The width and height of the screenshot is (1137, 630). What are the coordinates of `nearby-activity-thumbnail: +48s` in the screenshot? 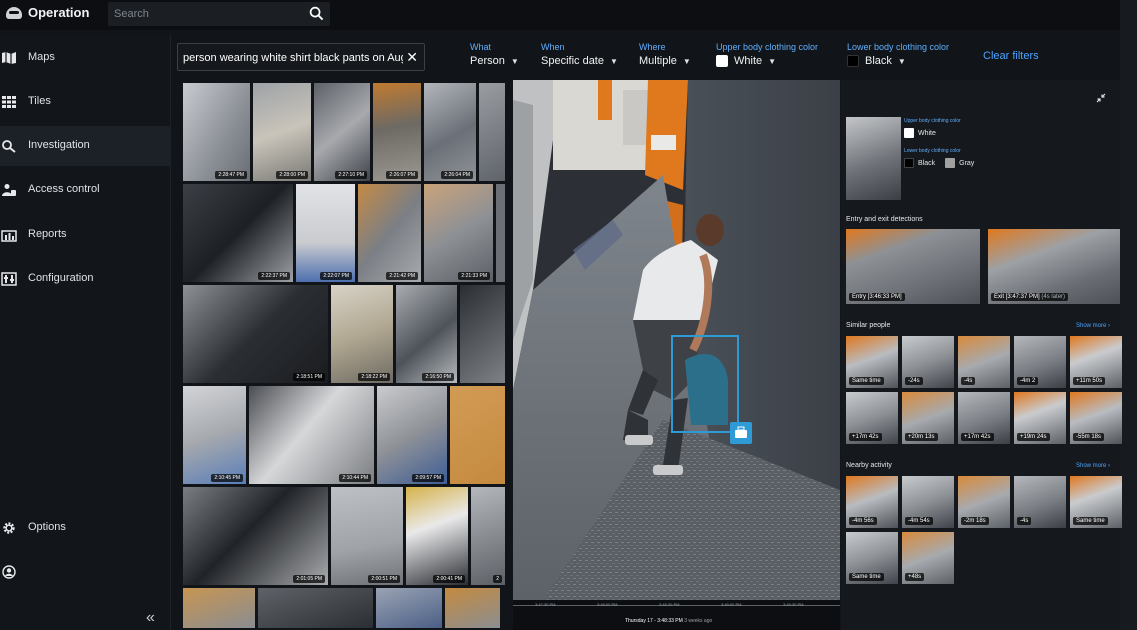 It's located at (928, 558).